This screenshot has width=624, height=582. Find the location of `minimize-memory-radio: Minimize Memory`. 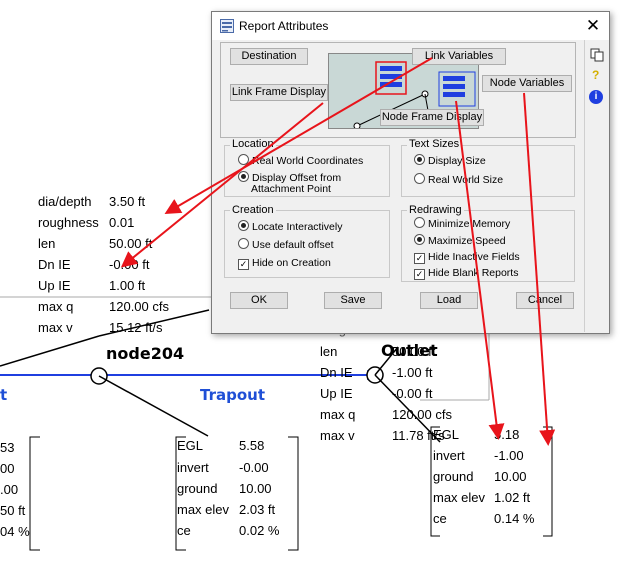

minimize-memory-radio: Minimize Memory is located at coordinates (462, 223).